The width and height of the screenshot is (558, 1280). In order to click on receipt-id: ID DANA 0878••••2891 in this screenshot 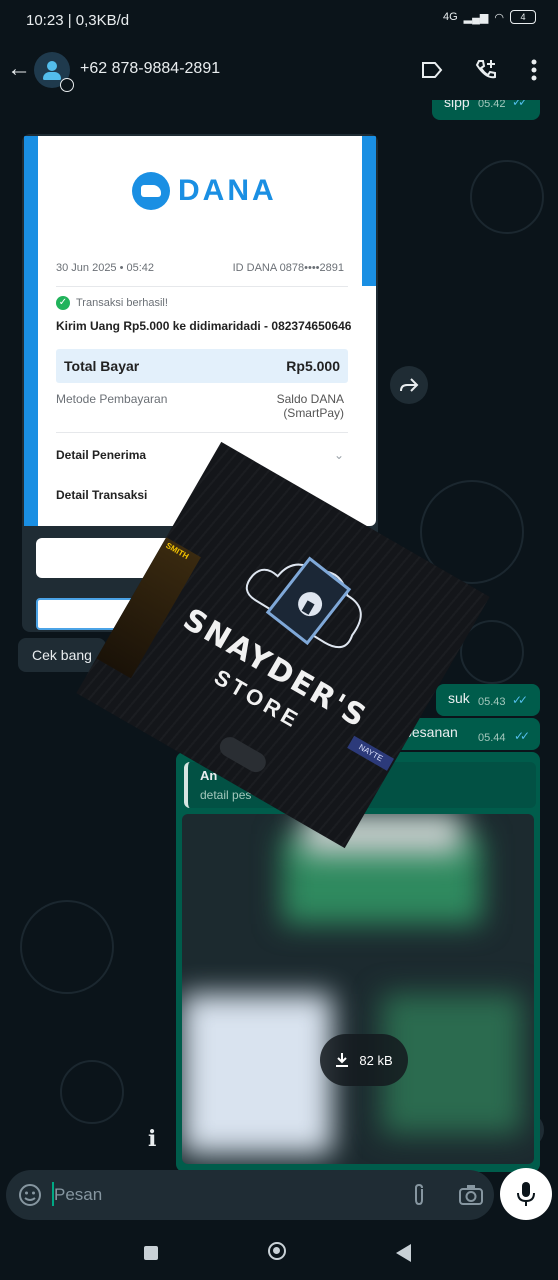, I will do `click(288, 268)`.